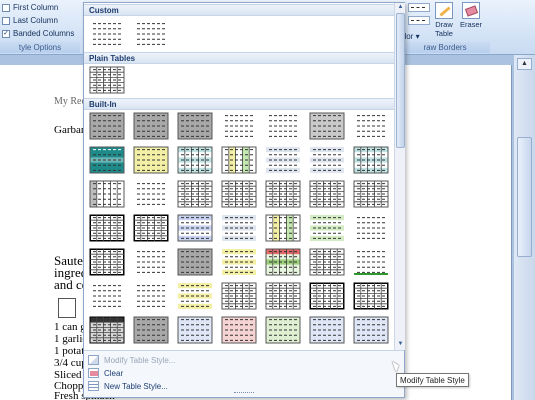 The height and width of the screenshot is (400, 535). I want to click on last-column-option: Last Column, so click(30, 20).